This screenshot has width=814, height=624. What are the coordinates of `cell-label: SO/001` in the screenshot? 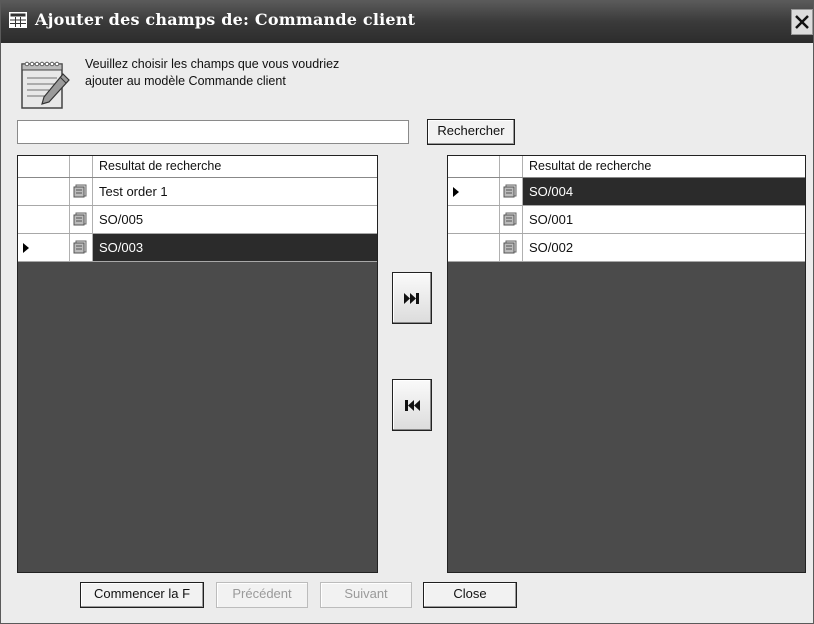 It's located at (551, 219).